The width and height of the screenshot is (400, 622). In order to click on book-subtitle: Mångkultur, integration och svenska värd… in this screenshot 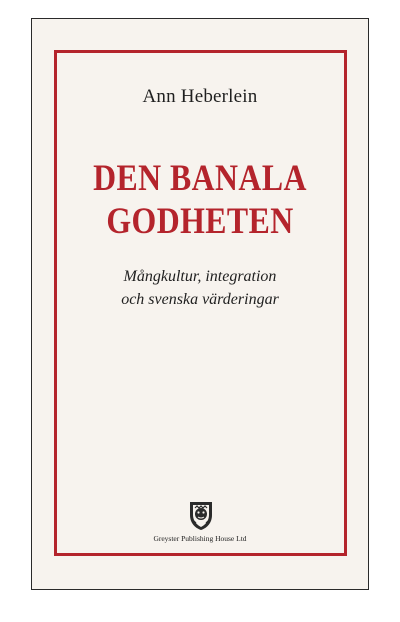, I will do `click(200, 288)`.